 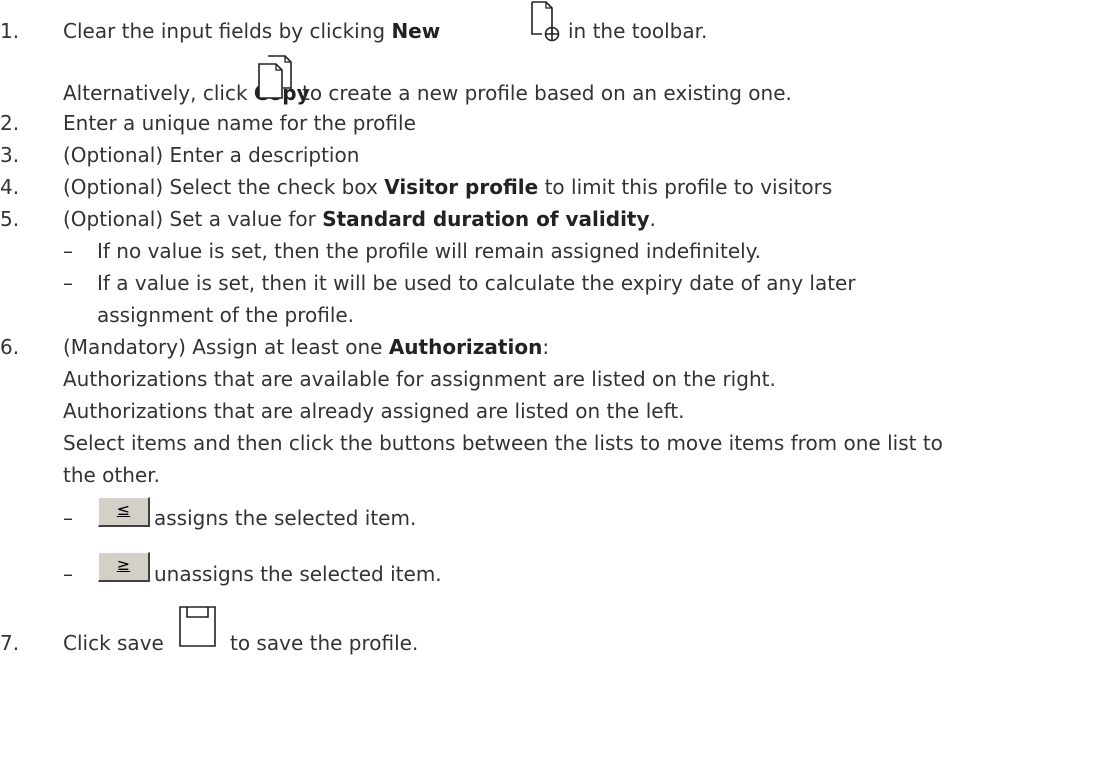 What do you see at coordinates (111, 475) in the screenshot?
I see `step-6-text: the other.` at bounding box center [111, 475].